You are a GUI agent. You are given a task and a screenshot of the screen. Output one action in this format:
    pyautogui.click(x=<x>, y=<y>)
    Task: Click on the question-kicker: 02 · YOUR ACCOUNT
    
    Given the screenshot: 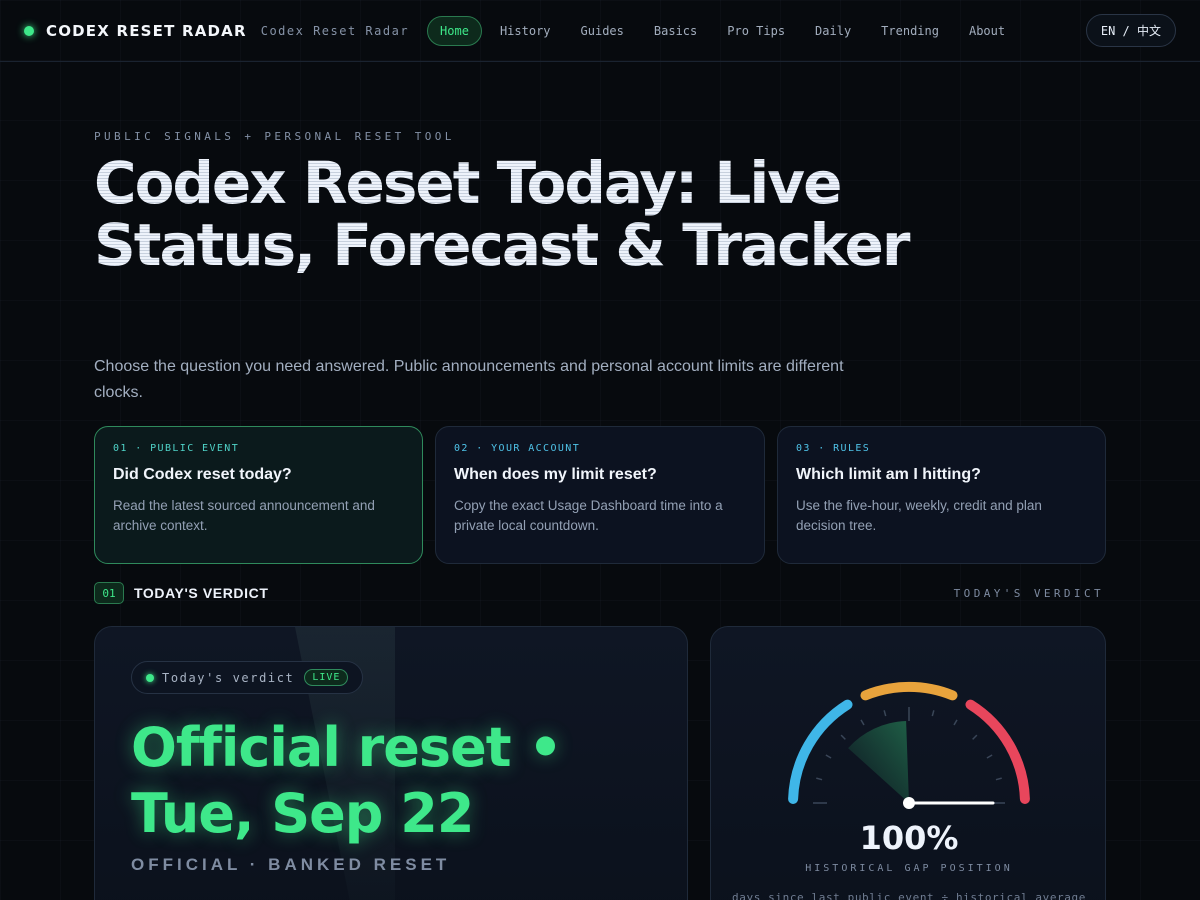 What is the action you would take?
    pyautogui.click(x=517, y=448)
    